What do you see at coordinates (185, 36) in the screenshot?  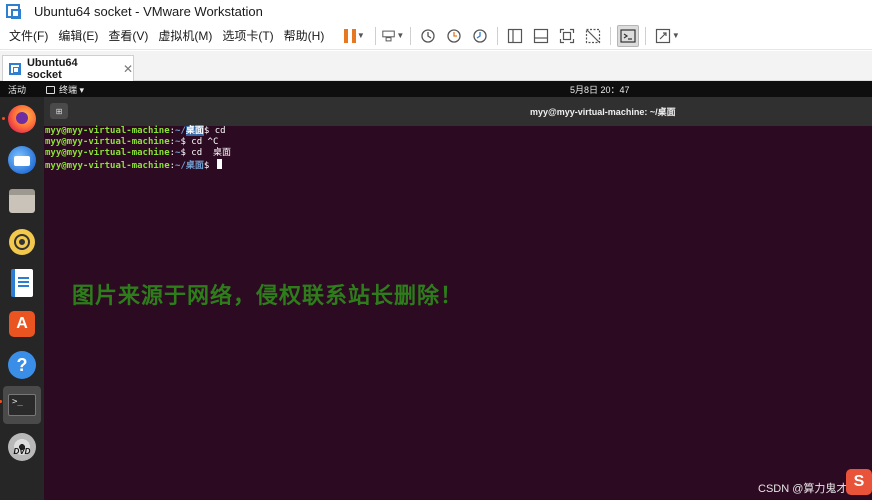 I see `menu-vm: 虚拟机(M)` at bounding box center [185, 36].